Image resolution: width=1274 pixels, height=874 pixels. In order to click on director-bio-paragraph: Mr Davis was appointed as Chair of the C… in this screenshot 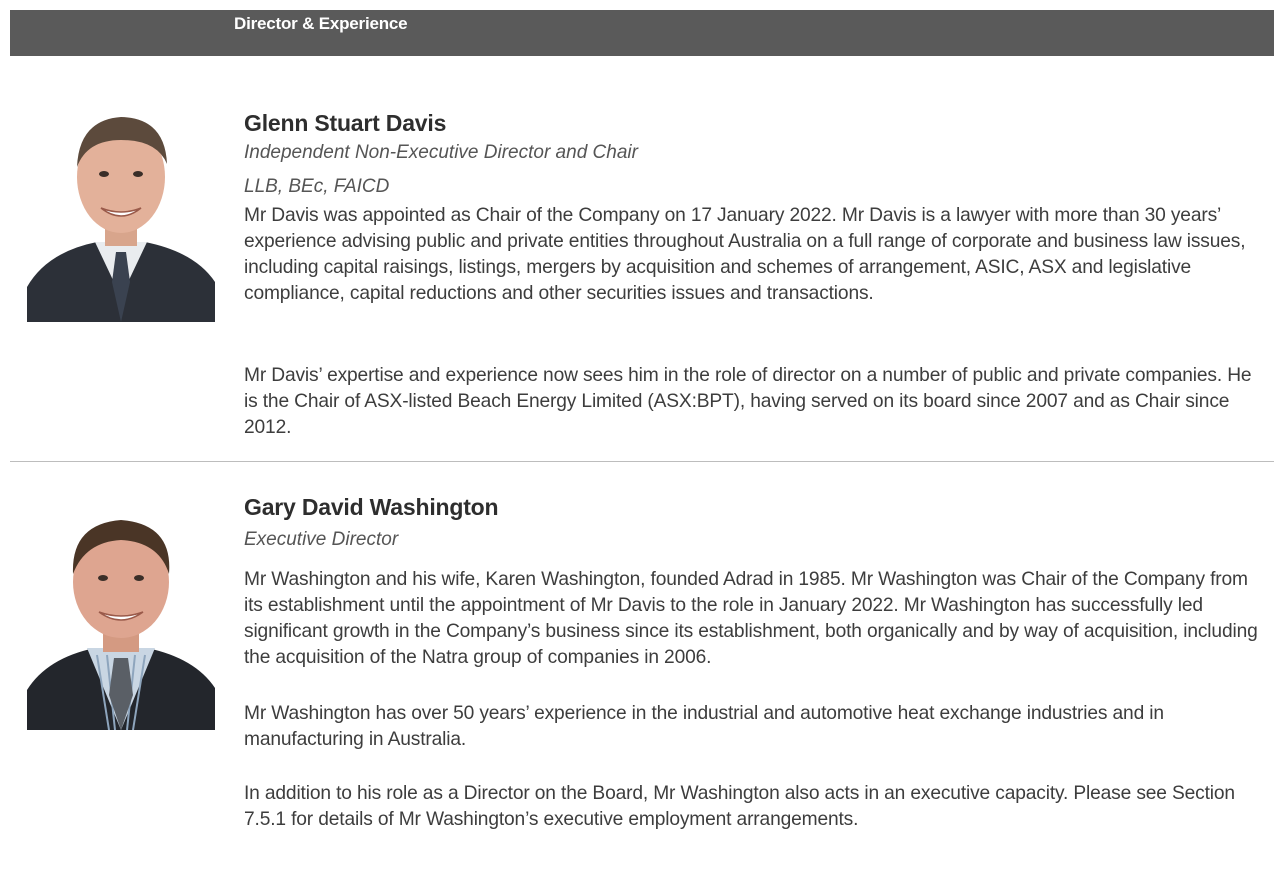, I will do `click(745, 254)`.